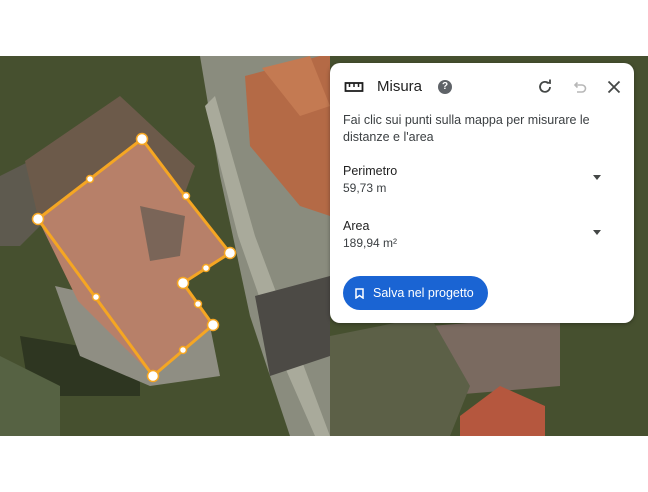  I want to click on close-icon, so click(614, 87).